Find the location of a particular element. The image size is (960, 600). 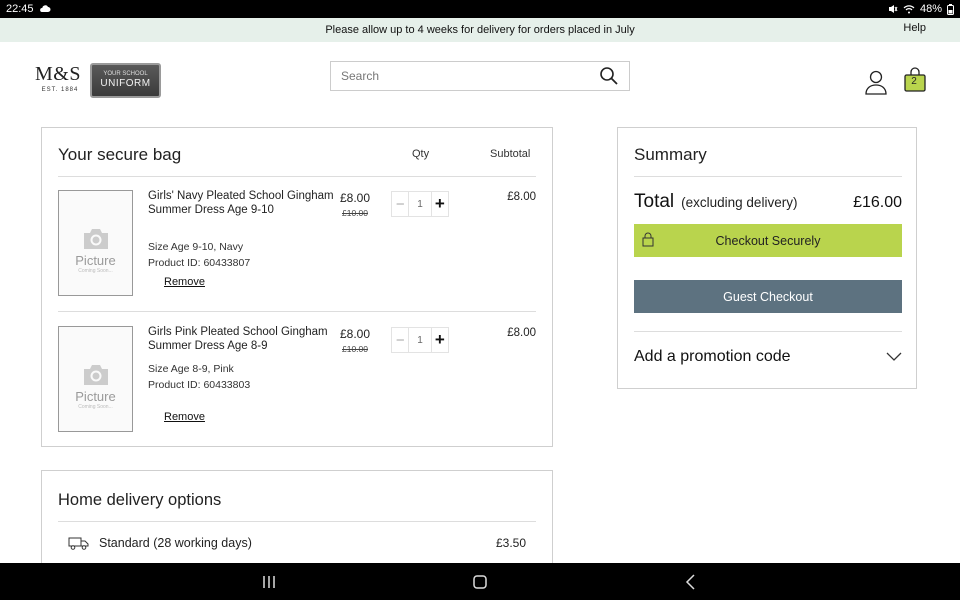

system-nav-bar is located at coordinates (480, 581).